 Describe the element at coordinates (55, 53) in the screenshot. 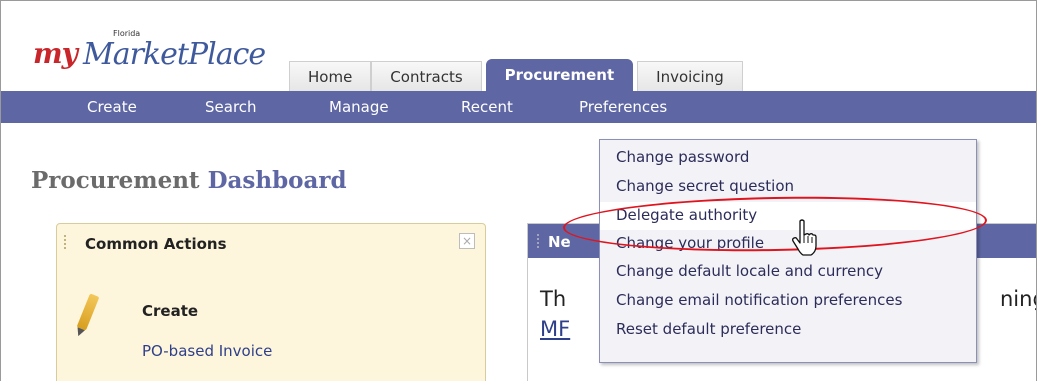

I see `logo-prefix: my` at that location.